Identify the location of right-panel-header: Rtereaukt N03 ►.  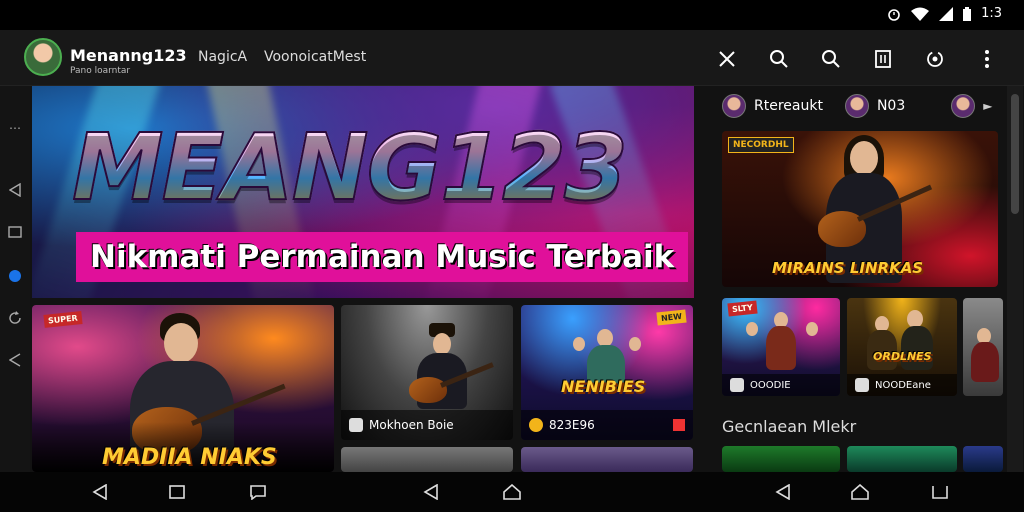
(857, 106).